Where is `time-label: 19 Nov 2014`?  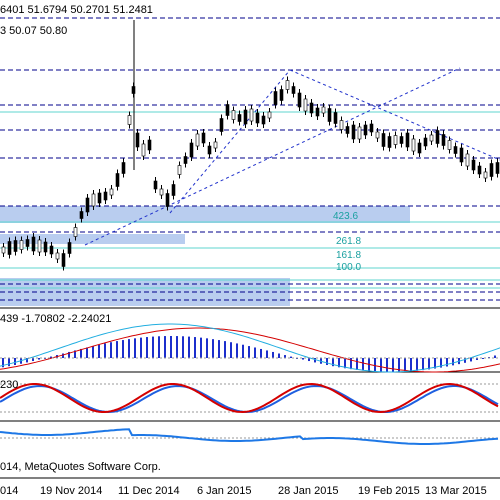 time-label: 19 Nov 2014 is located at coordinates (71, 491).